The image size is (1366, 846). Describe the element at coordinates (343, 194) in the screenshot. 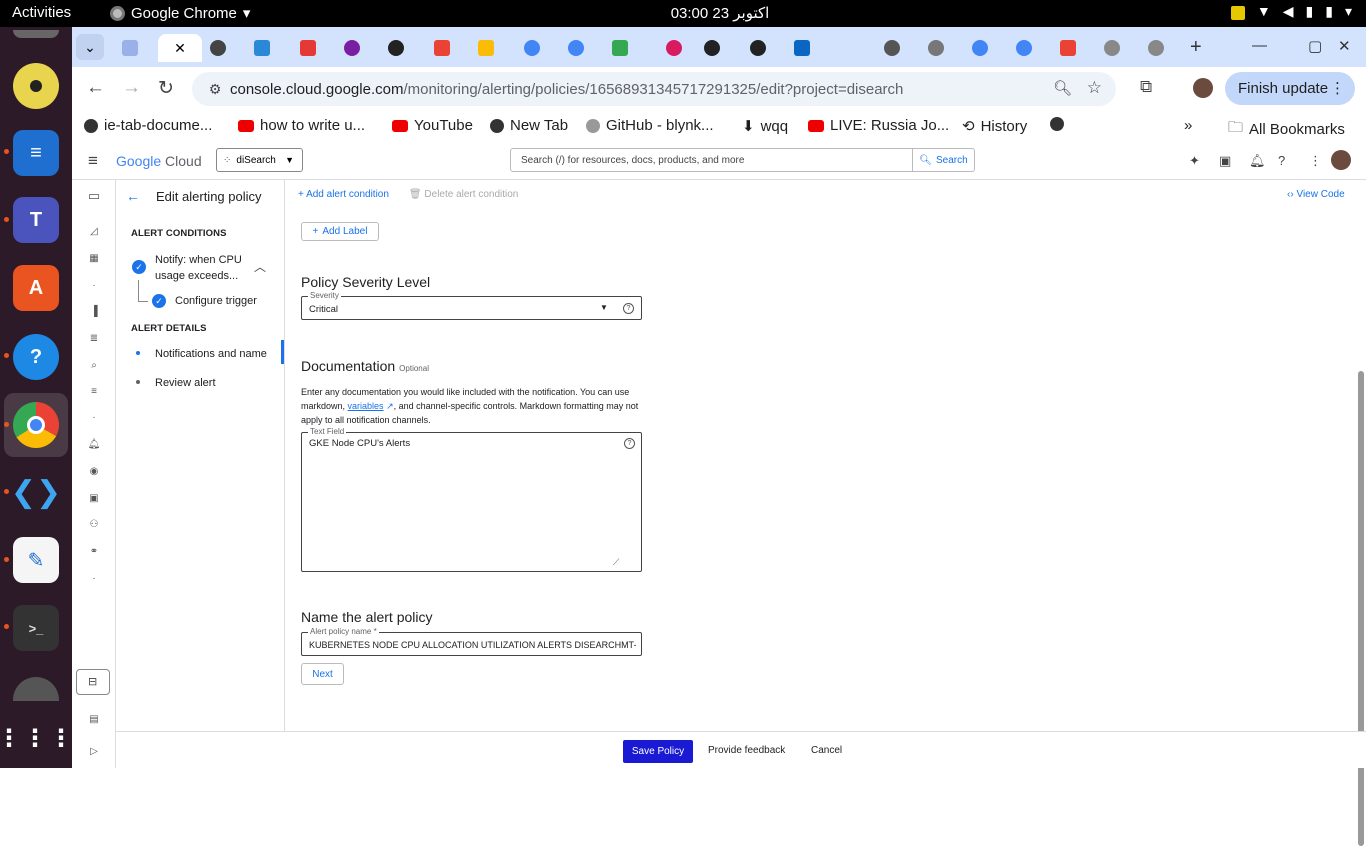

I see `add-alert-condition-button: + Add alert condition` at that location.